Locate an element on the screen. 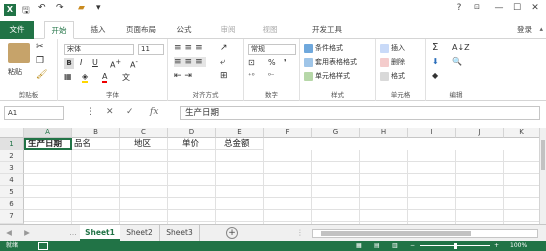 The image size is (546, 251). column-header: I is located at coordinates (432, 133).